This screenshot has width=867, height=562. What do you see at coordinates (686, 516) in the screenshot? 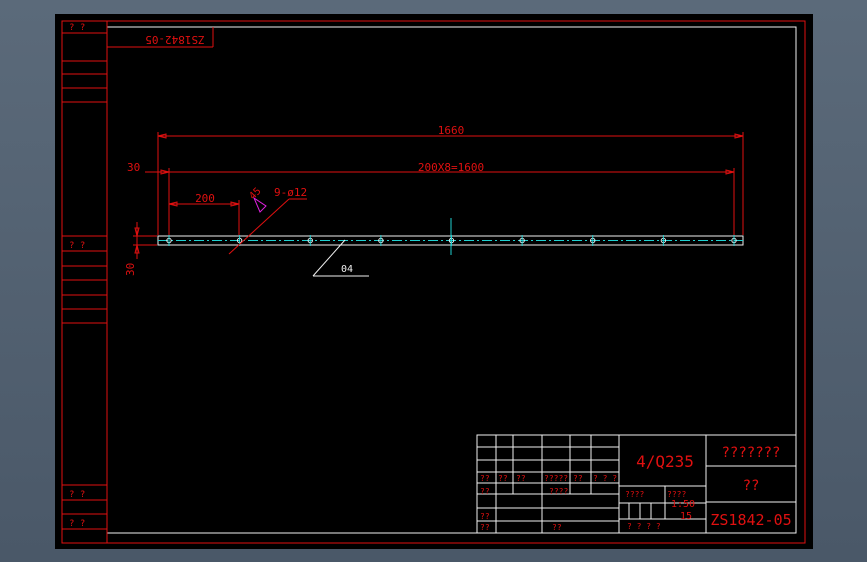
I see `weight-text: 15` at bounding box center [686, 516].